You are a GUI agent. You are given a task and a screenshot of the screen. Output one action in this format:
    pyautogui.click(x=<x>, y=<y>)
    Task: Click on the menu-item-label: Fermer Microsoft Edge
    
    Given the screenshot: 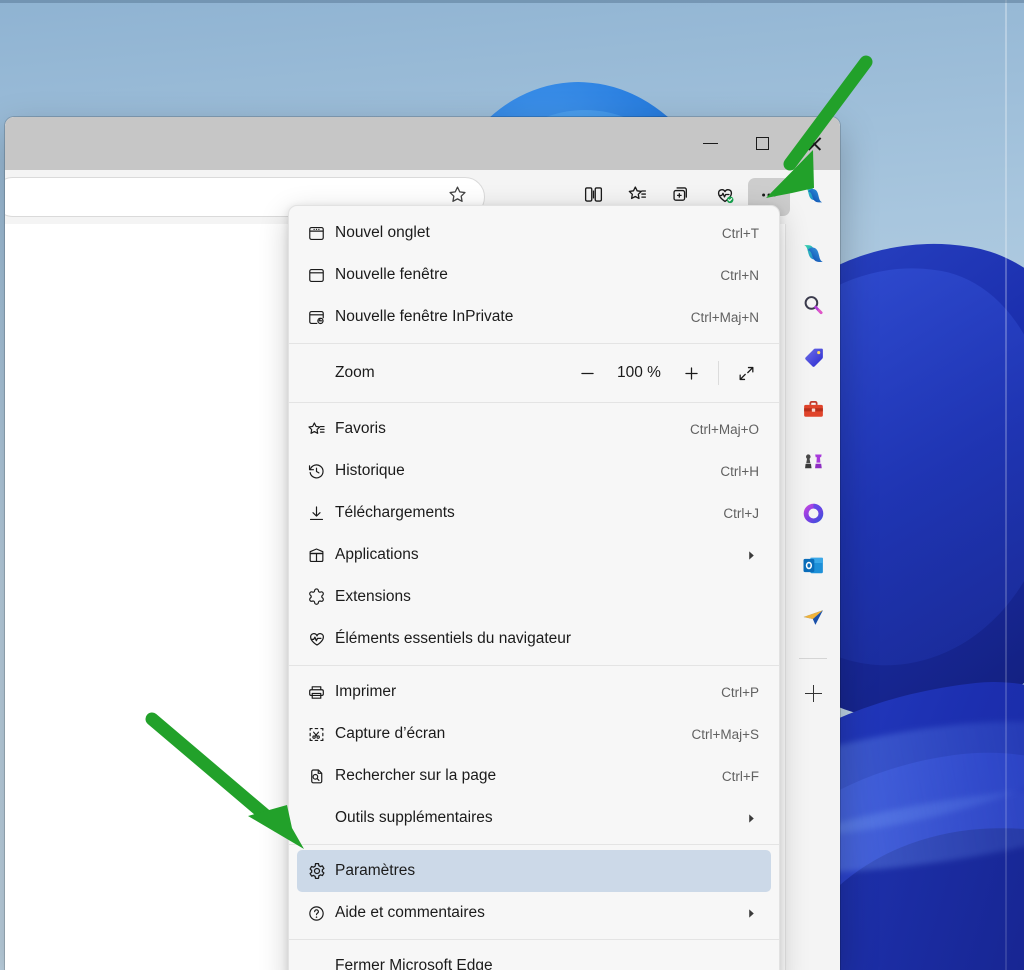 What is the action you would take?
    pyautogui.click(x=414, y=963)
    